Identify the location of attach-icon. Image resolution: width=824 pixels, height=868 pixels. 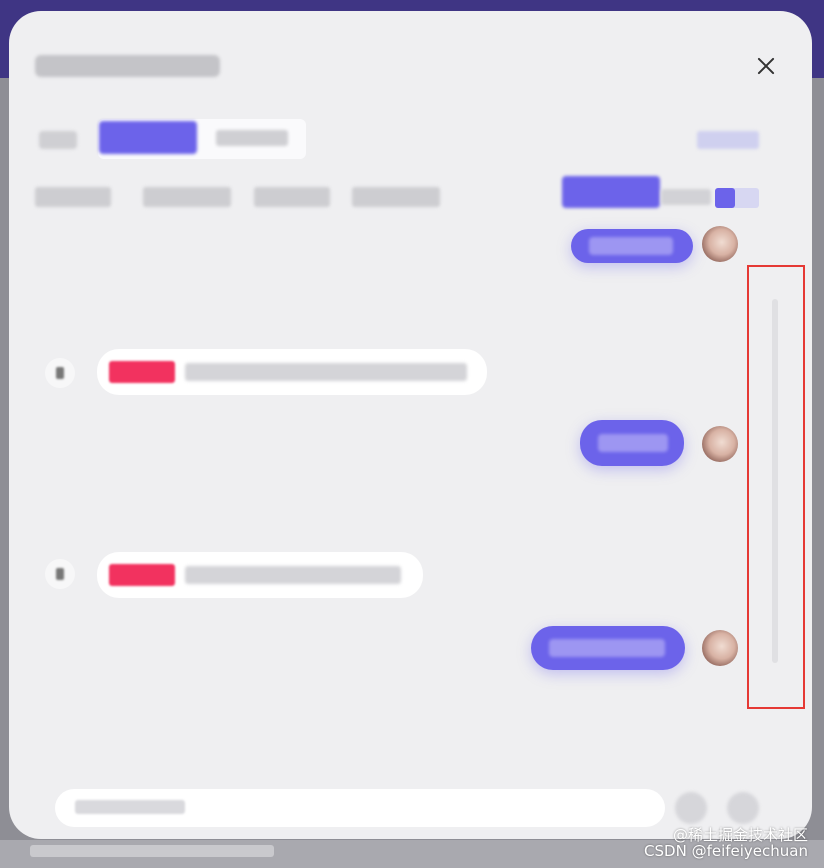
(691, 808).